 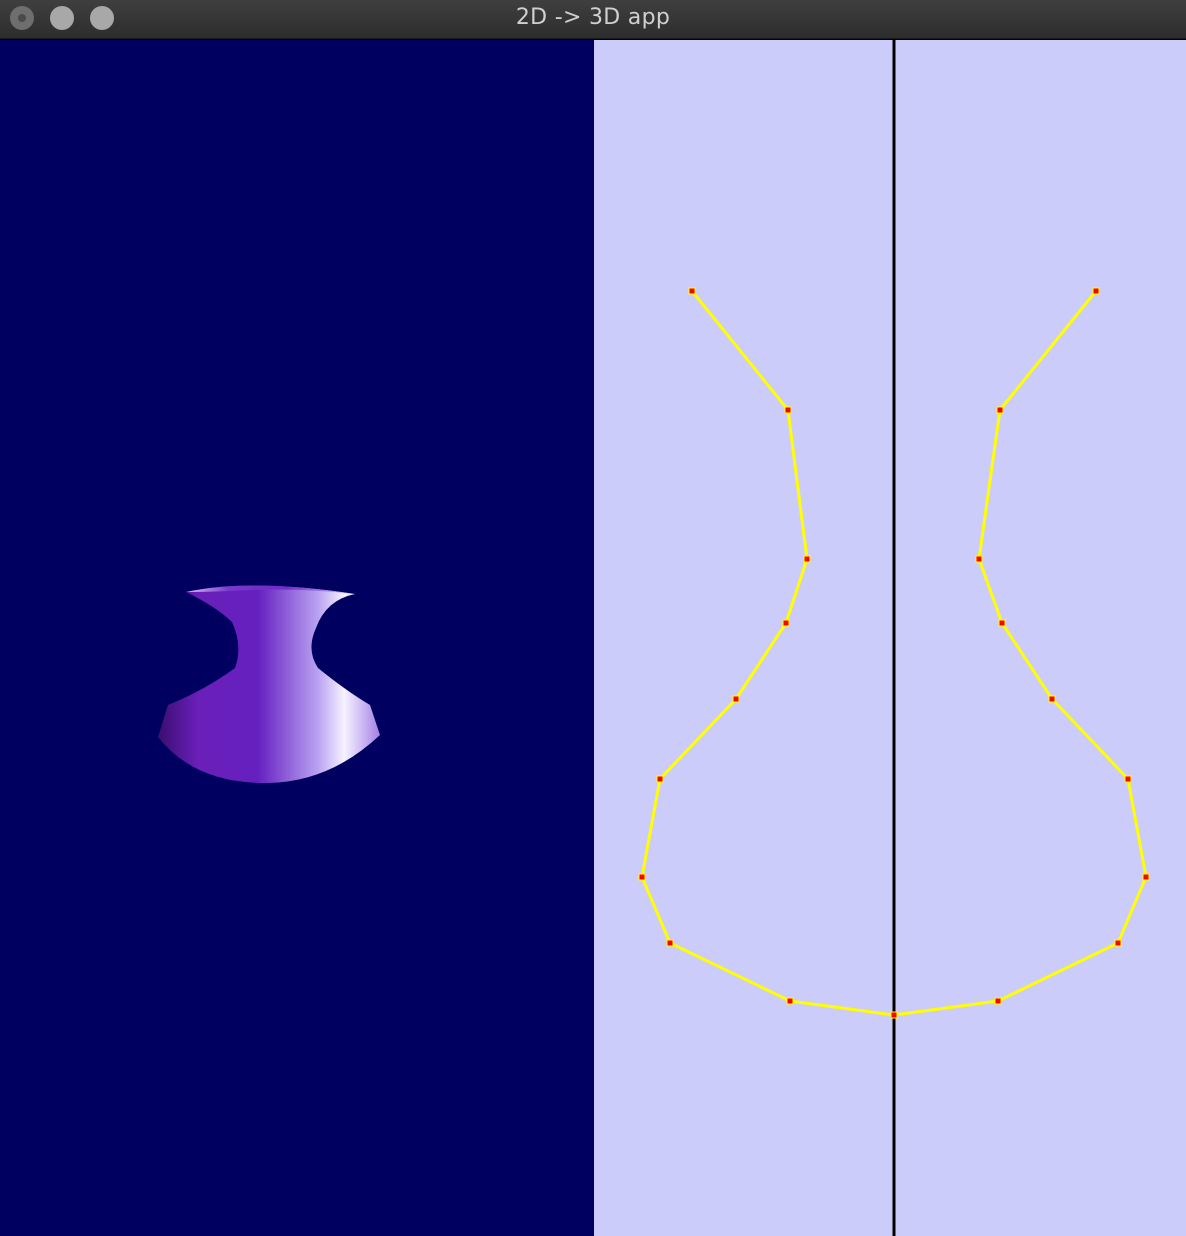 I want to click on window-title: 2D -> 3D app, so click(x=593, y=17).